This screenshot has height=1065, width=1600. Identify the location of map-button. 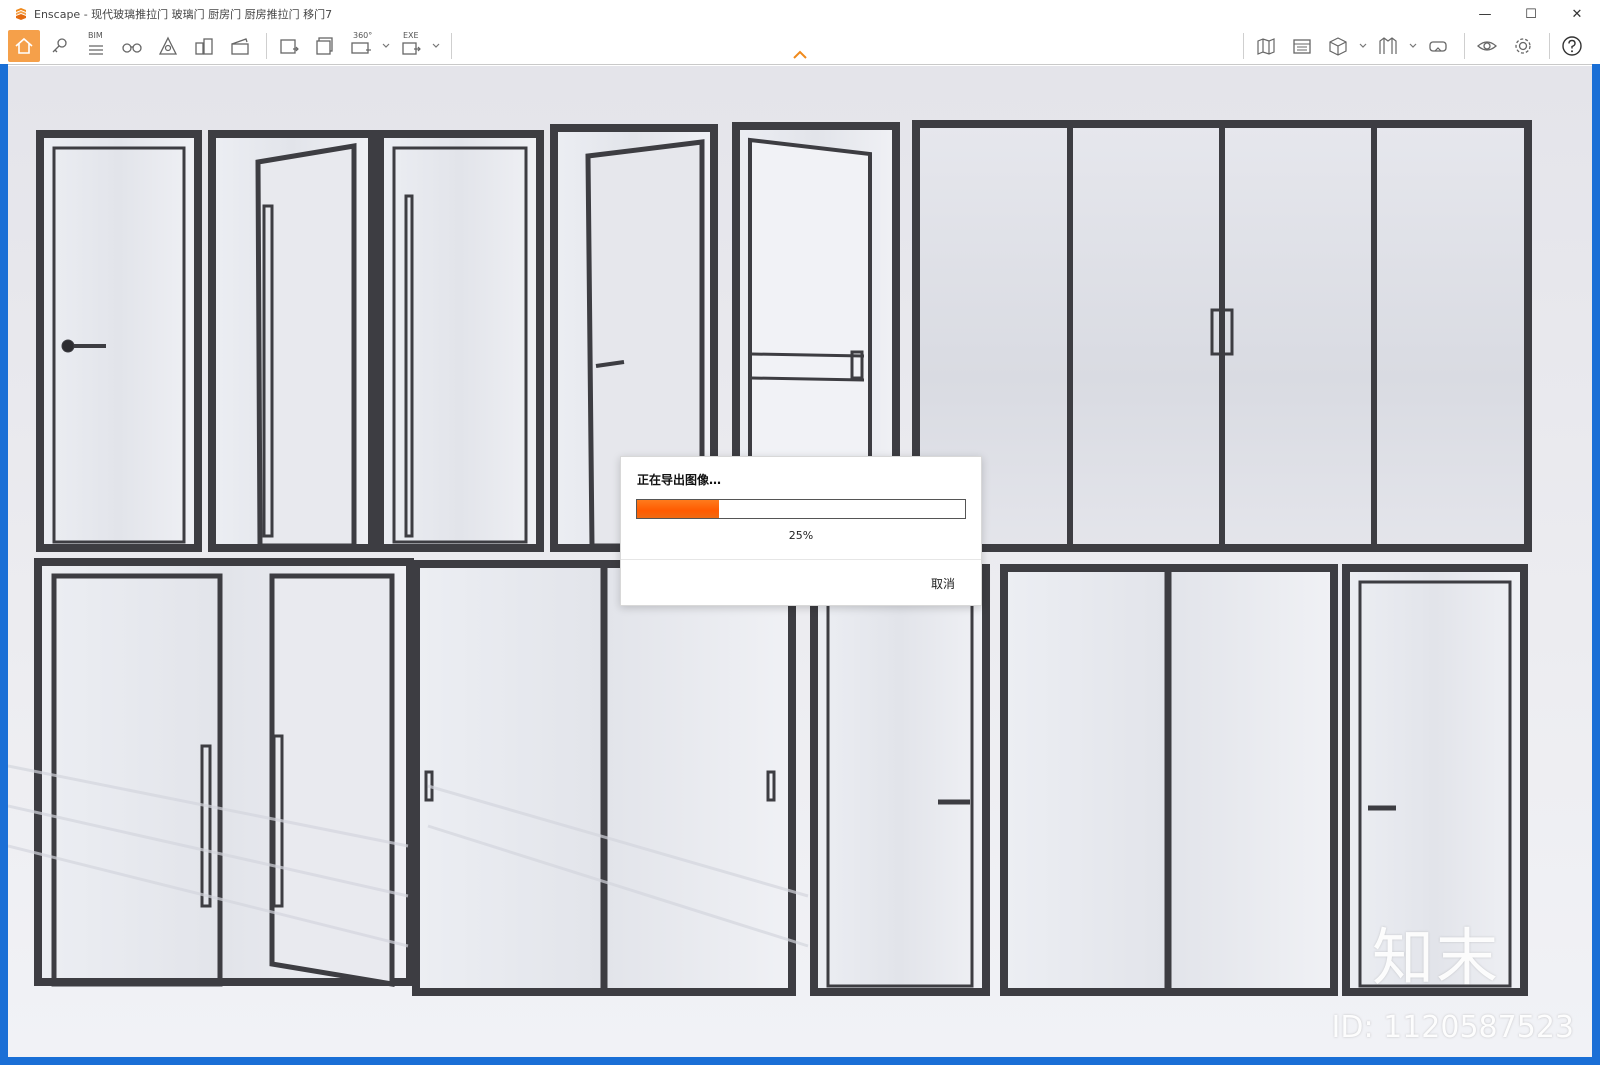
(1266, 46).